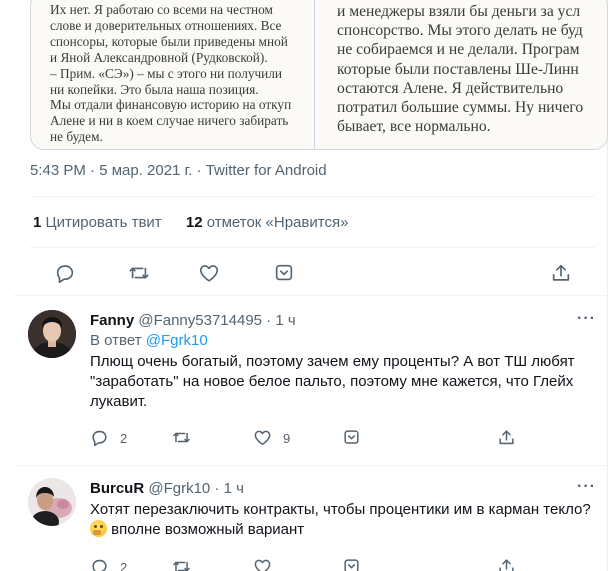 Image resolution: width=608 pixels, height=571 pixels. What do you see at coordinates (208, 529) in the screenshot?
I see `reply-text-line: вполне возможный вариант` at bounding box center [208, 529].